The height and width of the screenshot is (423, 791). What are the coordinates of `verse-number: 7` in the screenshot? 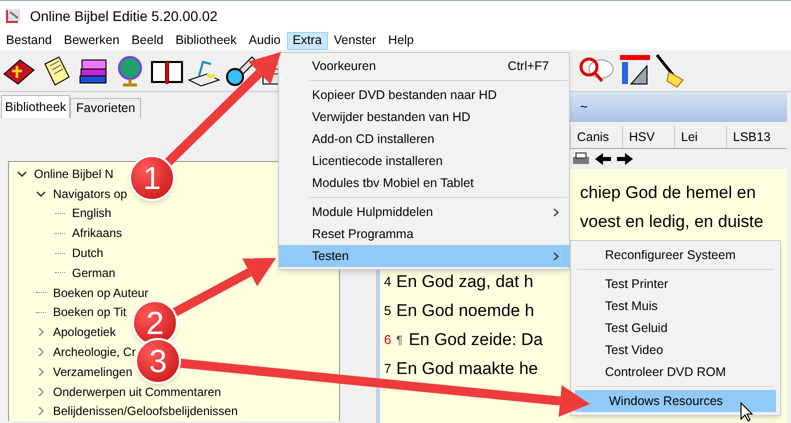 It's located at (388, 369).